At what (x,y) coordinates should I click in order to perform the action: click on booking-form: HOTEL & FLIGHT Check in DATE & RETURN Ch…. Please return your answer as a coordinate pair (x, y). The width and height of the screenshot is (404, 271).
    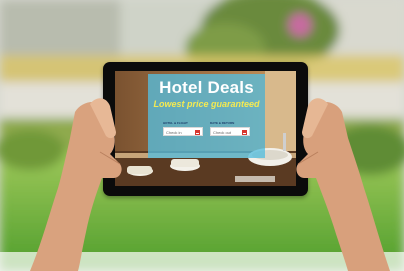
    Looking at the image, I should click on (206, 136).